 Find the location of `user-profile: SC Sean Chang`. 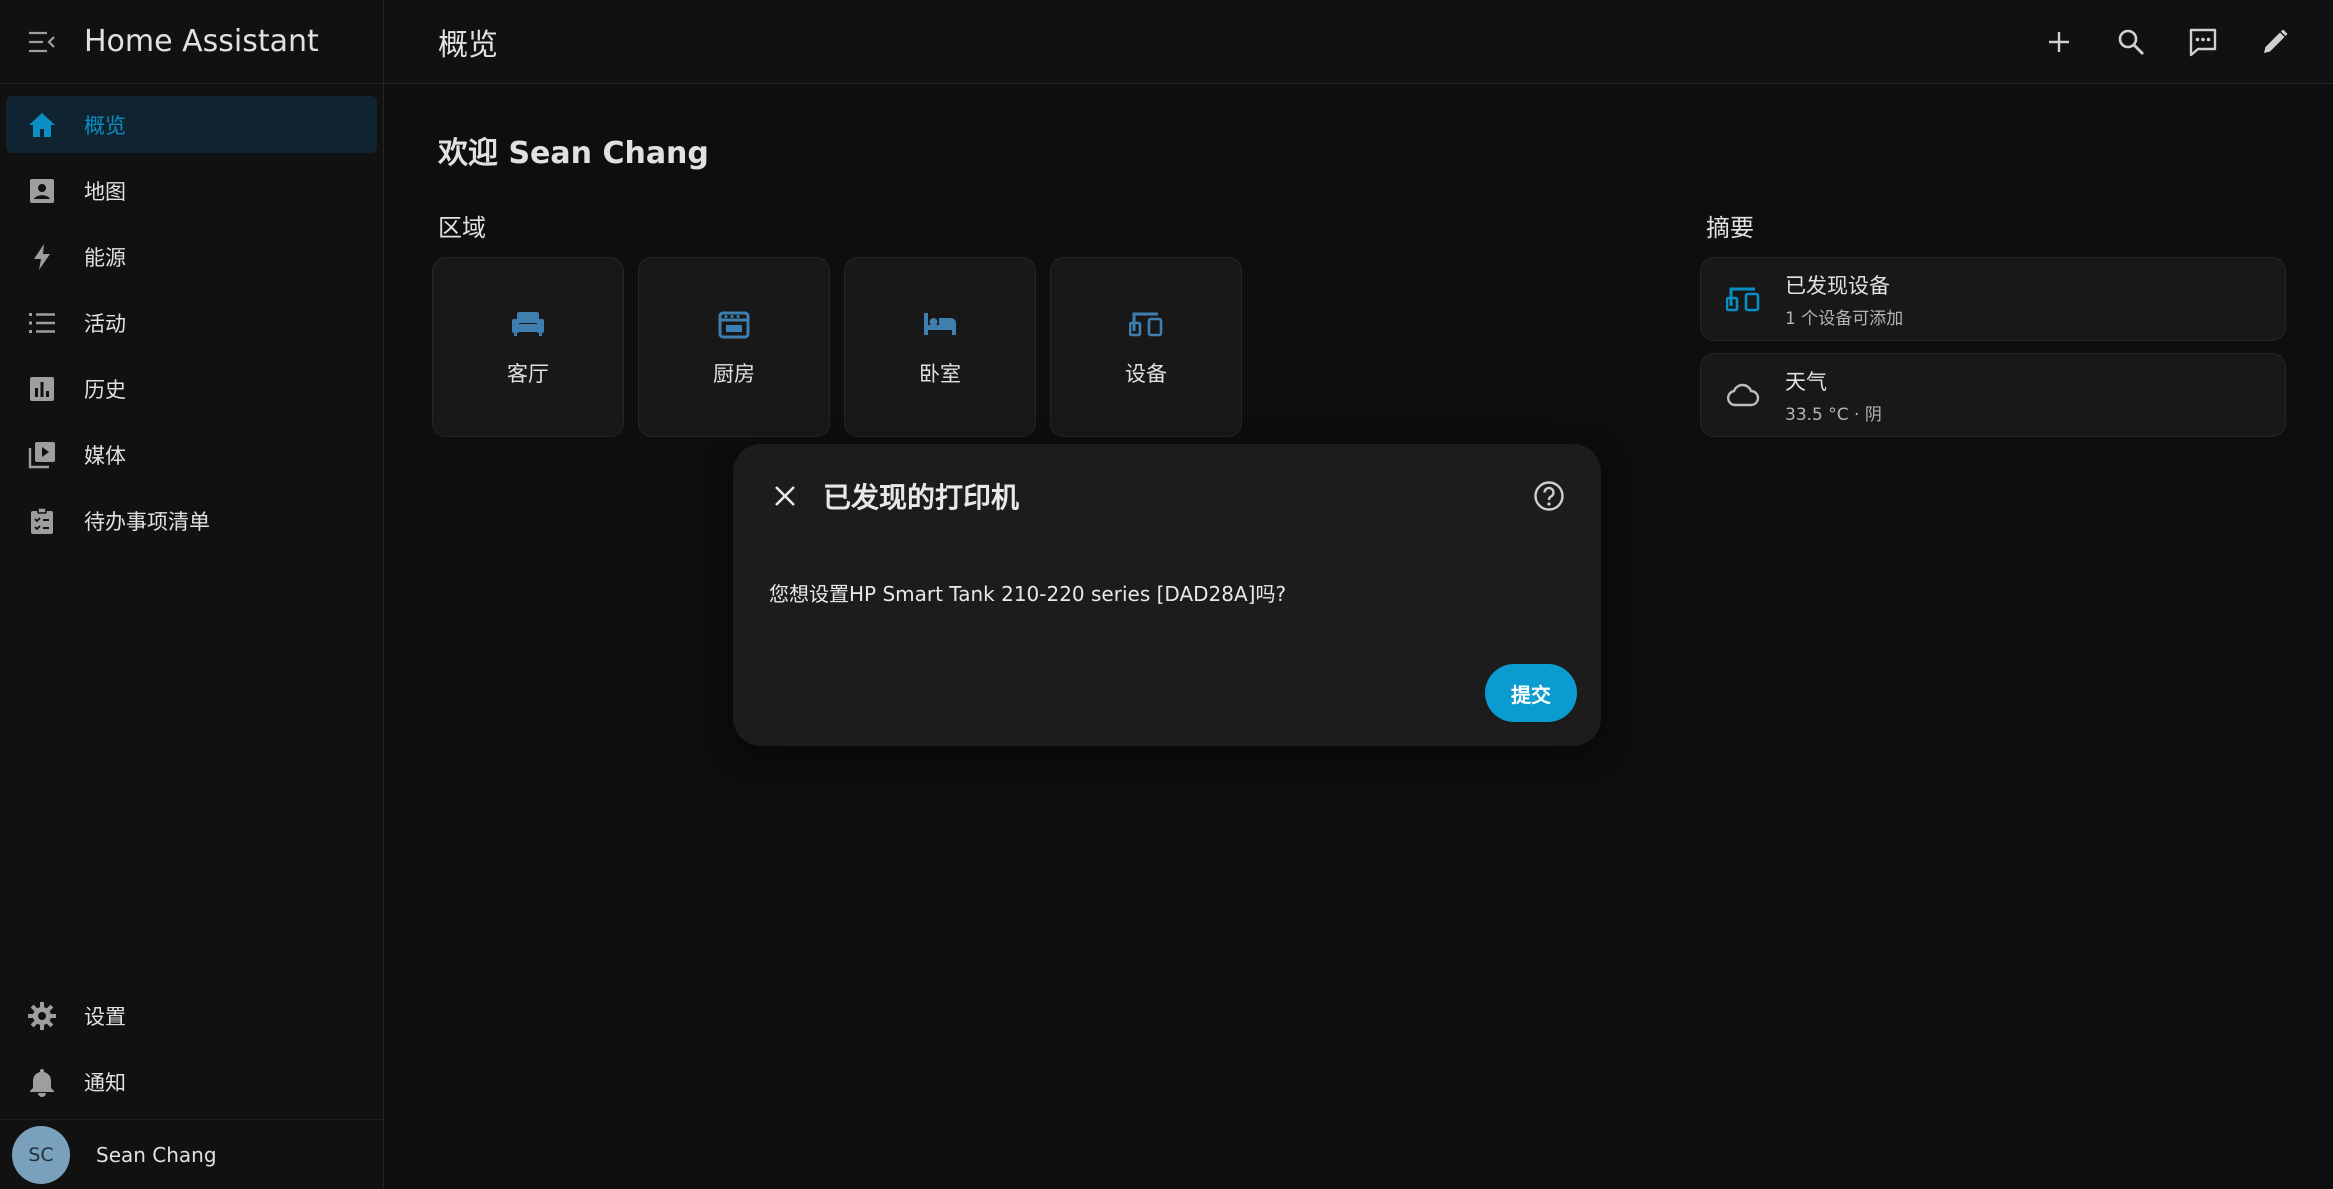

user-profile: SC Sean Chang is located at coordinates (191, 1154).